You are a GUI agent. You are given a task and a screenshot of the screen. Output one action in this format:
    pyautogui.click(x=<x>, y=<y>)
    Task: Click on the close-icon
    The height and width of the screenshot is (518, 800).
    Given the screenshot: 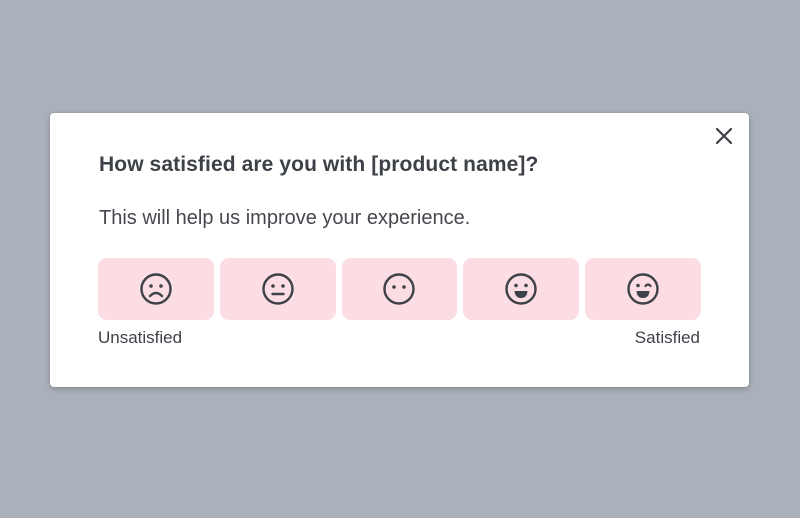 What is the action you would take?
    pyautogui.click(x=724, y=136)
    